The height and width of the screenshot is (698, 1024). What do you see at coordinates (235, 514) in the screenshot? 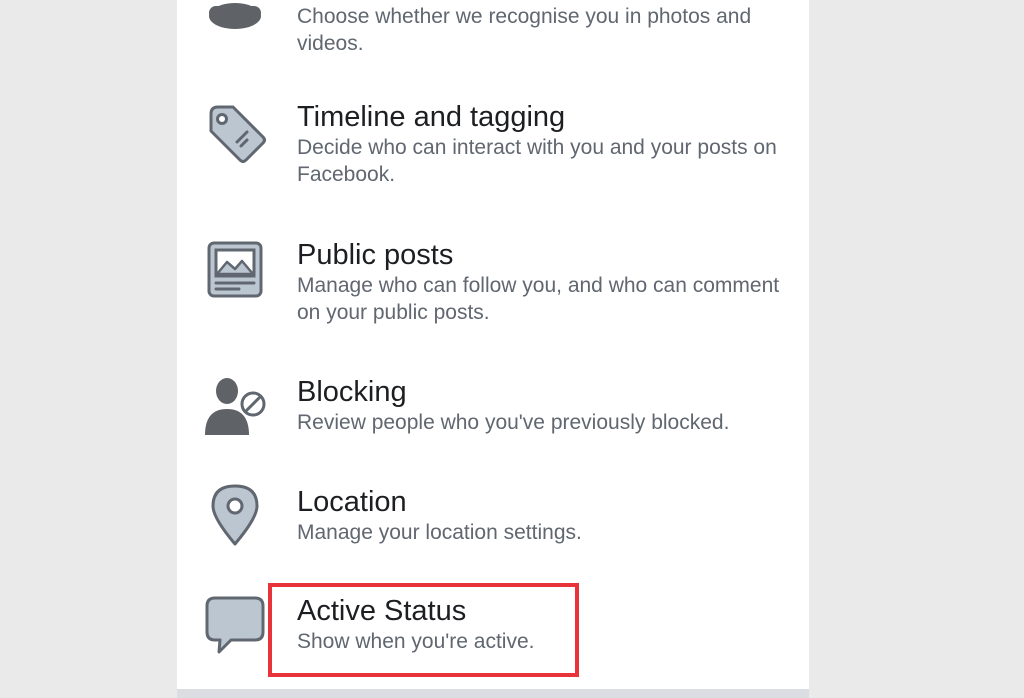
I see `location-pin-icon` at bounding box center [235, 514].